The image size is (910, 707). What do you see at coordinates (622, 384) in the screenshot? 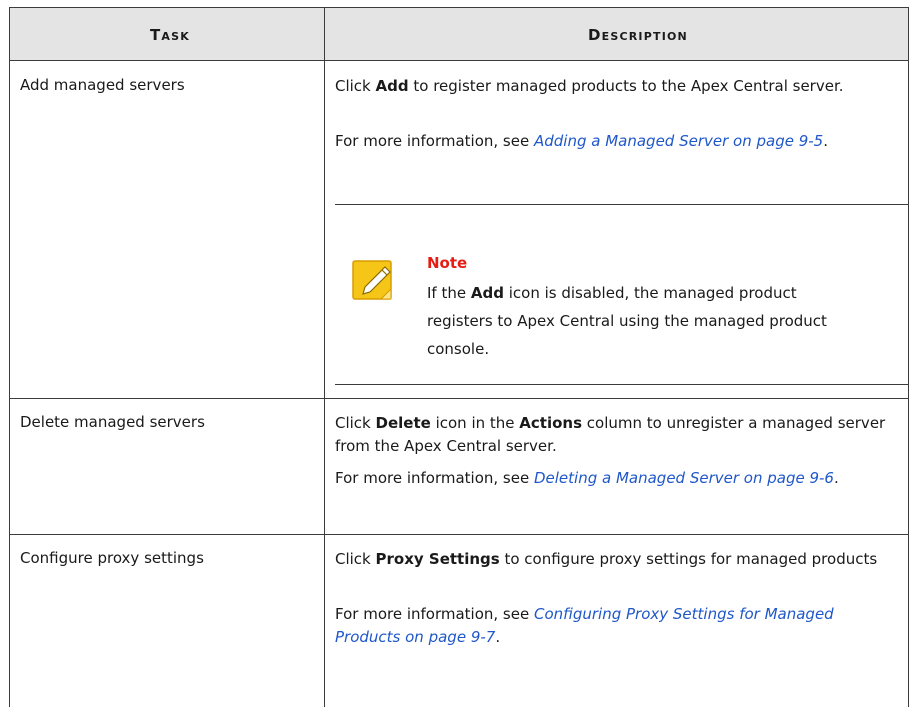
I see `note-bottom-rule` at bounding box center [622, 384].